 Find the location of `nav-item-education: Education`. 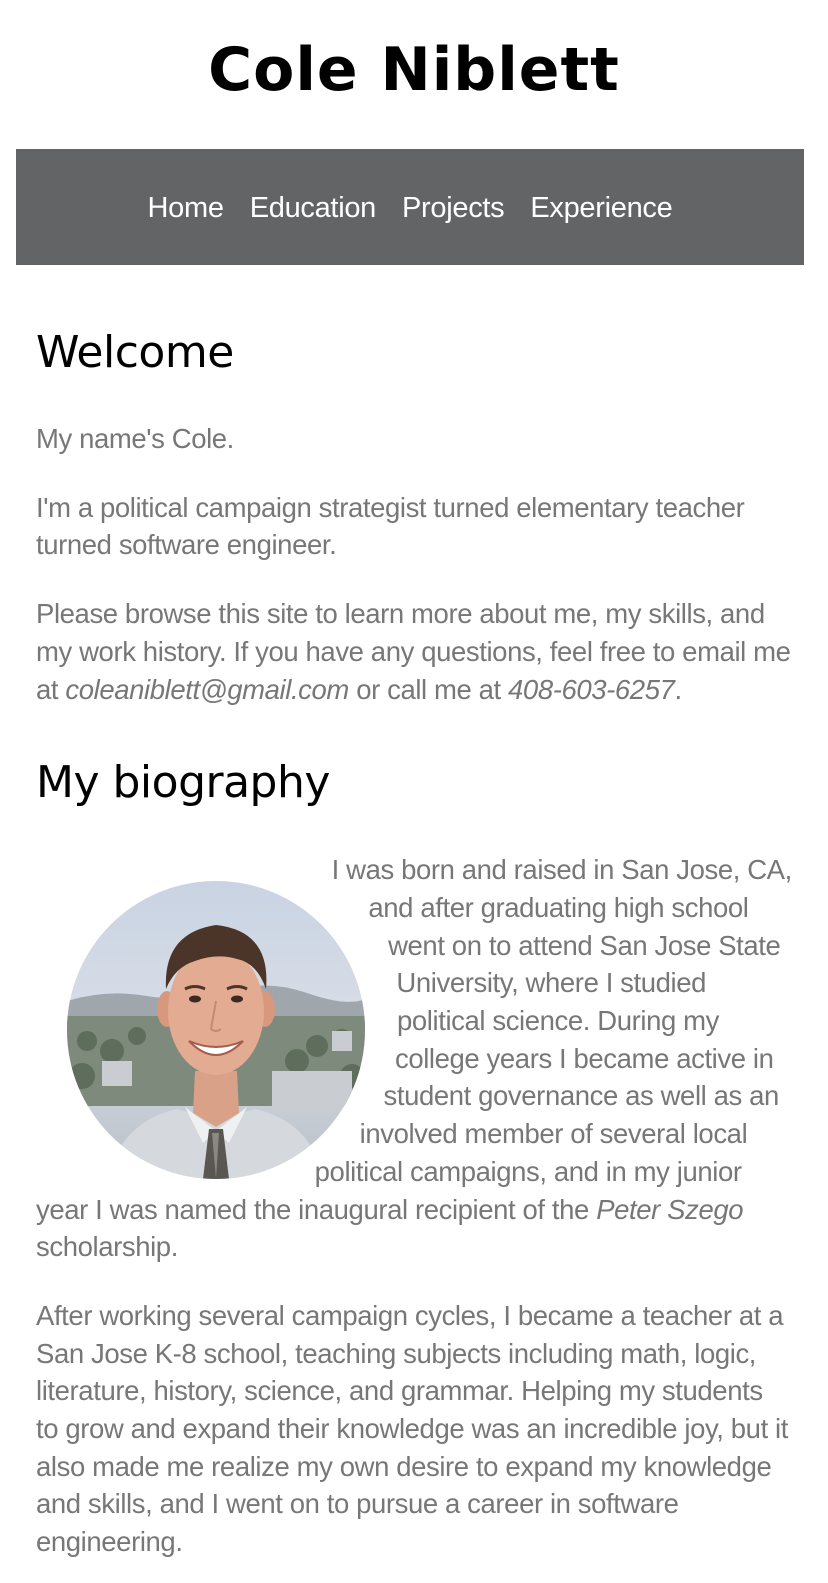

nav-item-education: Education is located at coordinates (313, 208).